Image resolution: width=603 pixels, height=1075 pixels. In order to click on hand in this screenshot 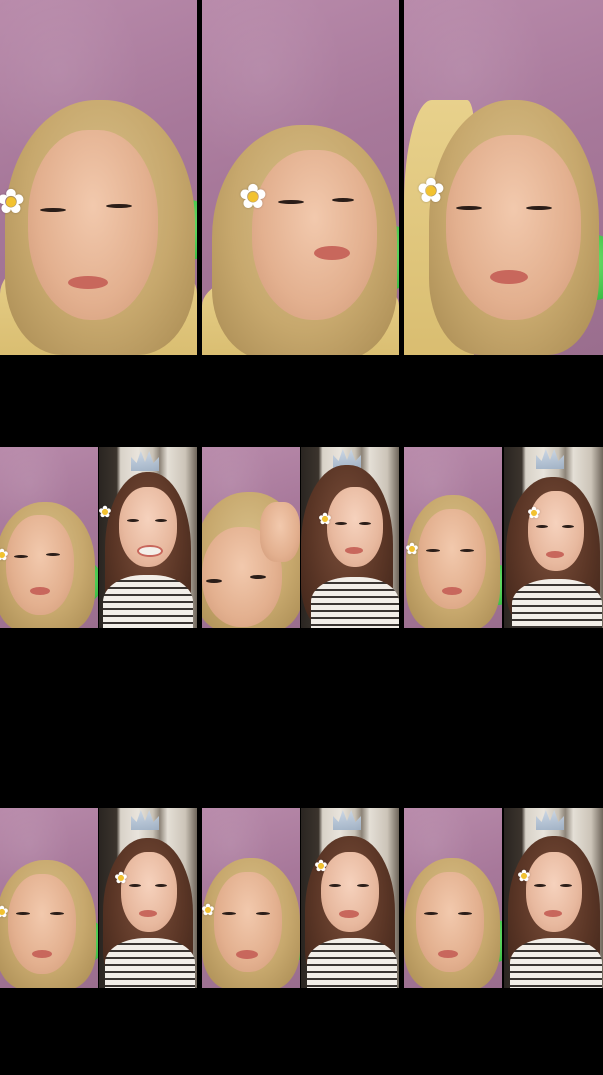, I will do `click(280, 532)`.